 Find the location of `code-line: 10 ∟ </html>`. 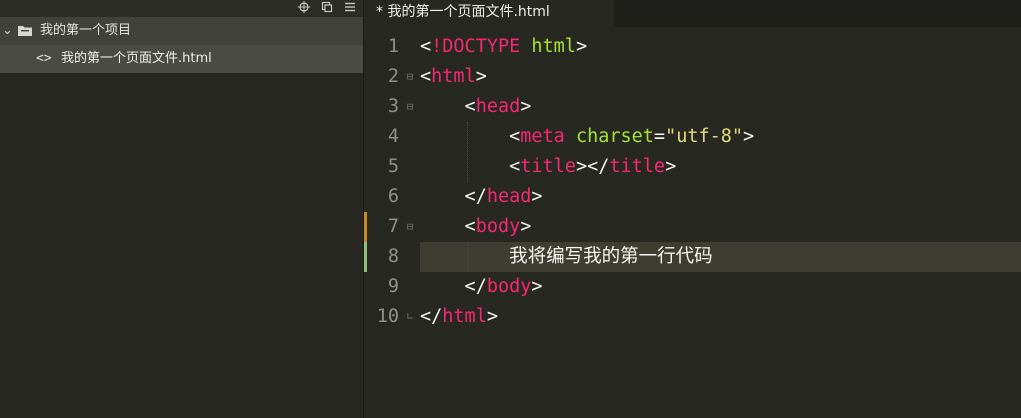

code-line: 10 ∟ </html> is located at coordinates (692, 317).